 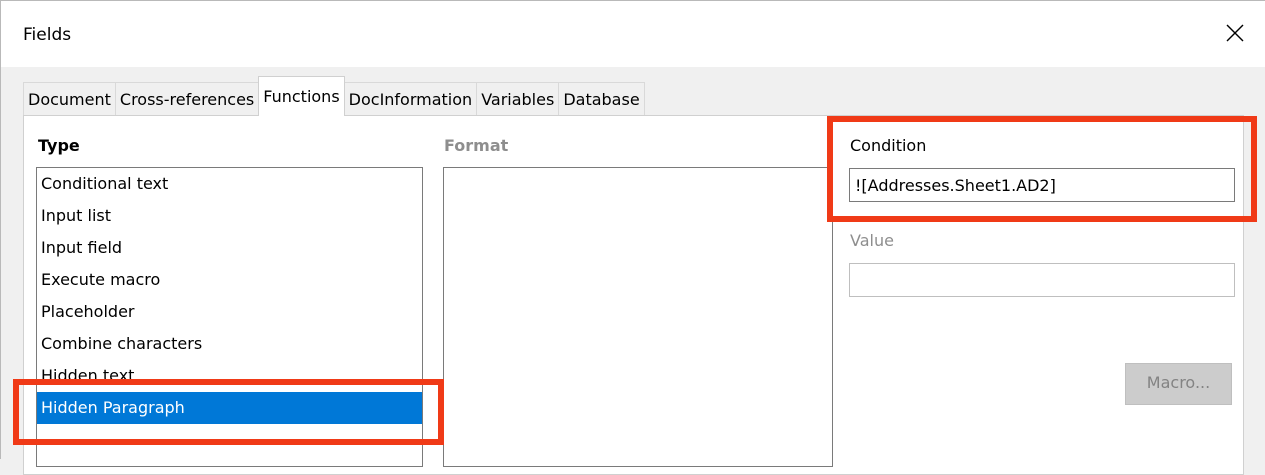 What do you see at coordinates (229, 408) in the screenshot?
I see `list-item-selected: Hidden Paragraph` at bounding box center [229, 408].